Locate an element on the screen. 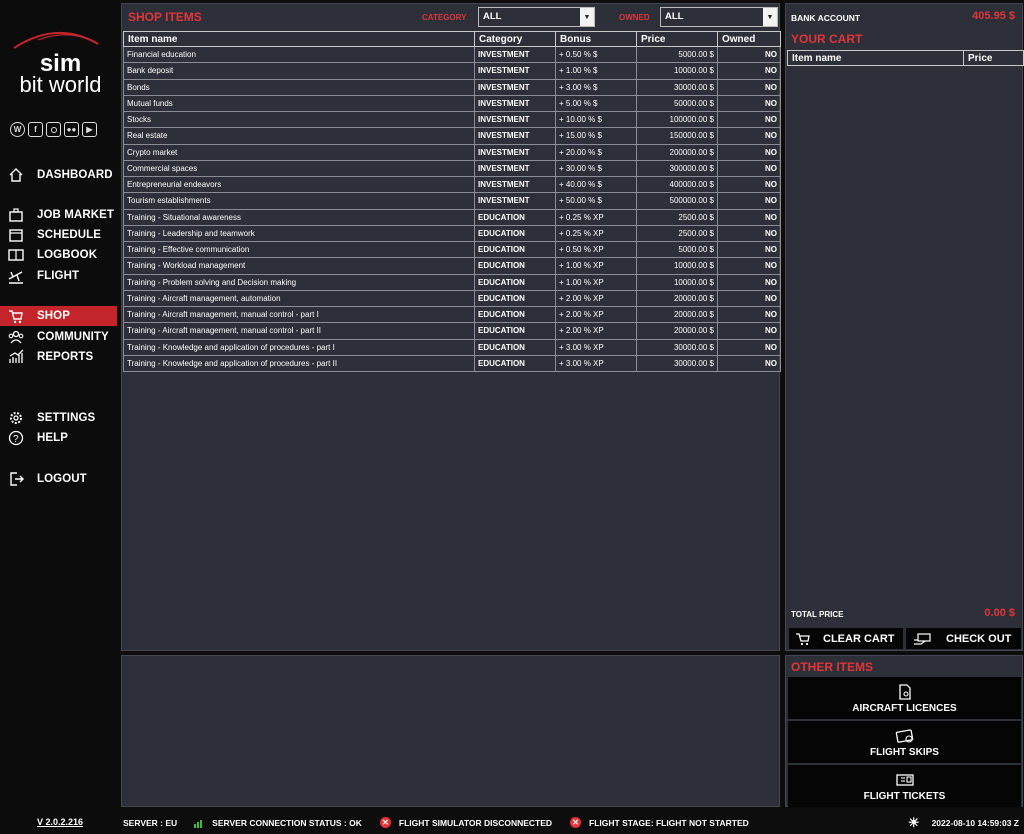 The width and height of the screenshot is (1024, 834). facebook-icon: f is located at coordinates (35, 129).